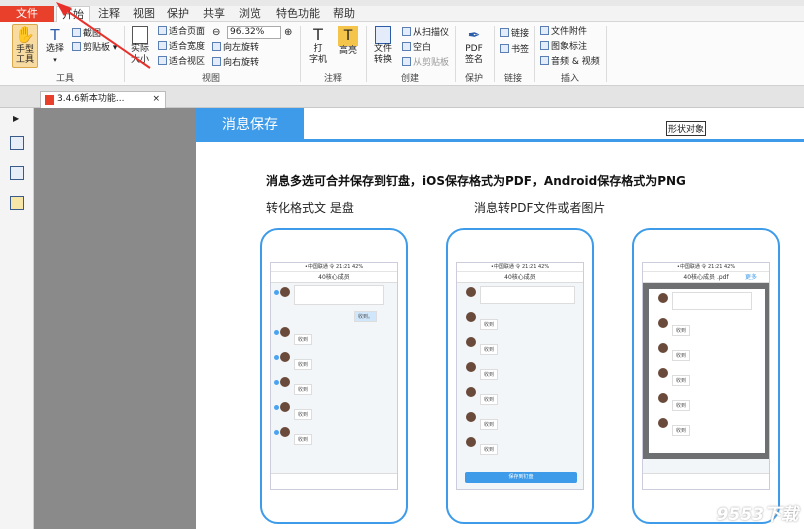 The image size is (804, 529). Describe the element at coordinates (383, 35) in the screenshot. I see `file-convert-icon` at that location.